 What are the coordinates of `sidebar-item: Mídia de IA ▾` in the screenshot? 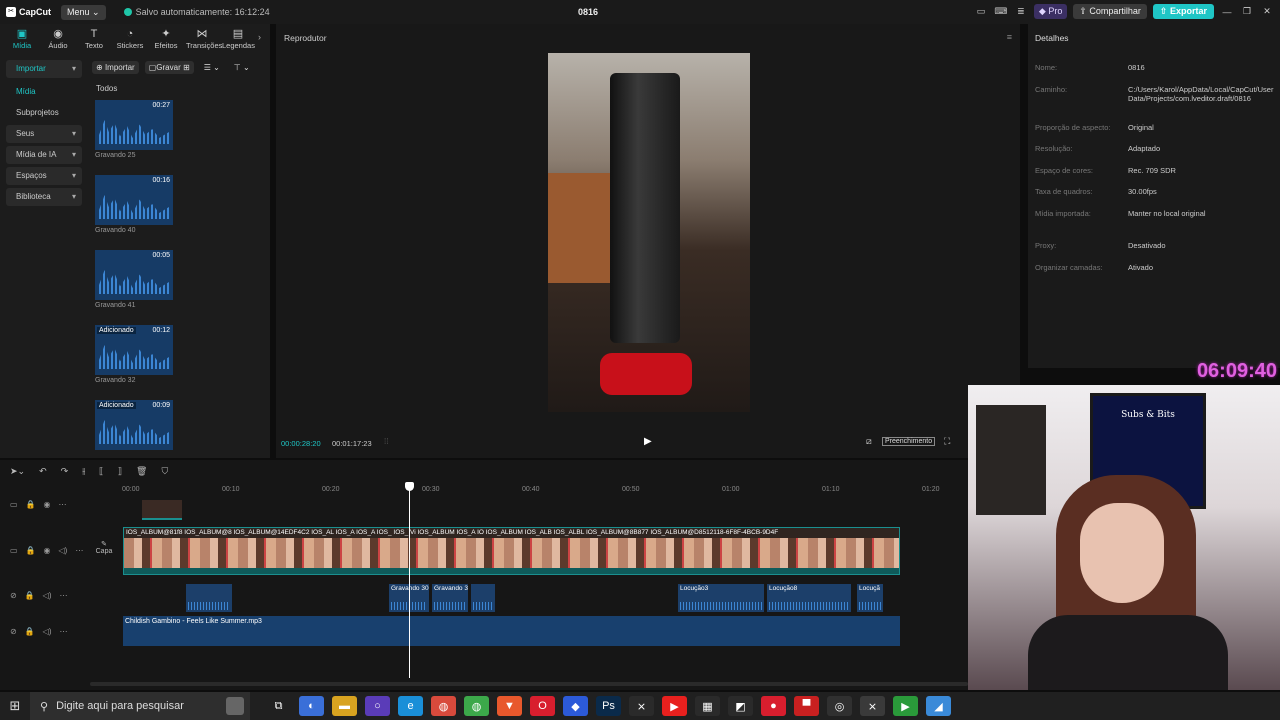 It's located at (44, 155).